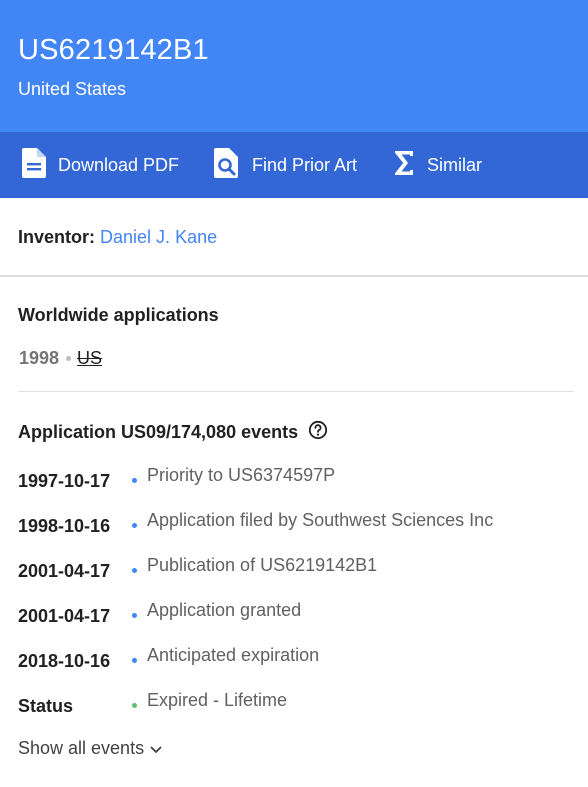  What do you see at coordinates (34, 165) in the screenshot?
I see `pdf-file-icon` at bounding box center [34, 165].